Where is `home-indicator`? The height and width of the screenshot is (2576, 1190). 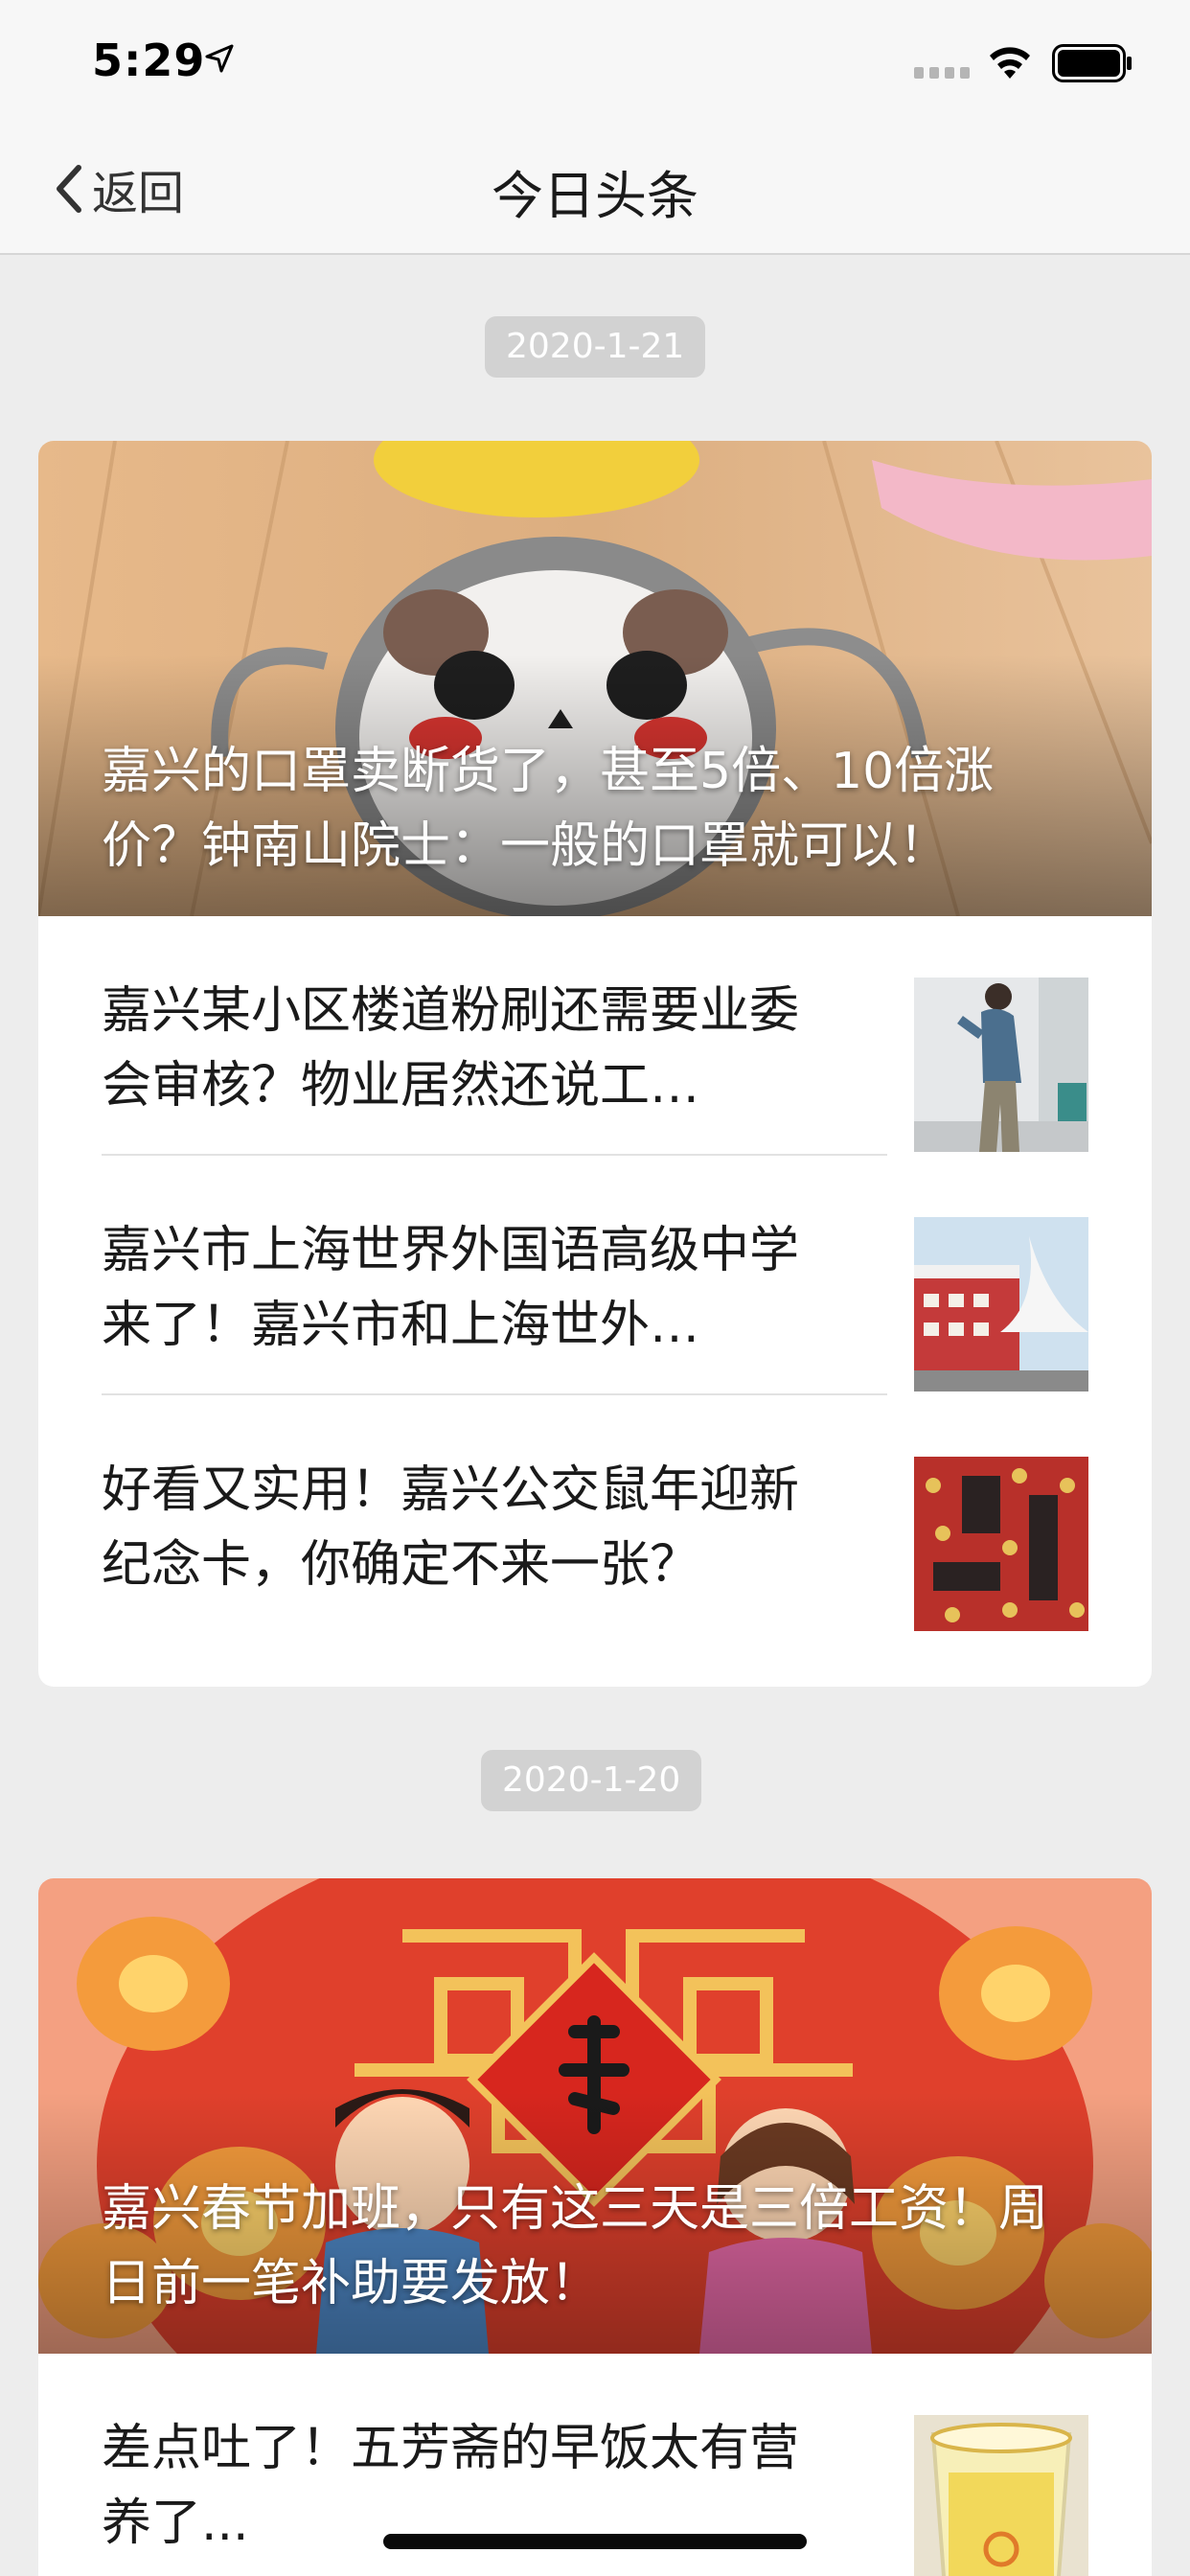
home-indicator is located at coordinates (595, 2541).